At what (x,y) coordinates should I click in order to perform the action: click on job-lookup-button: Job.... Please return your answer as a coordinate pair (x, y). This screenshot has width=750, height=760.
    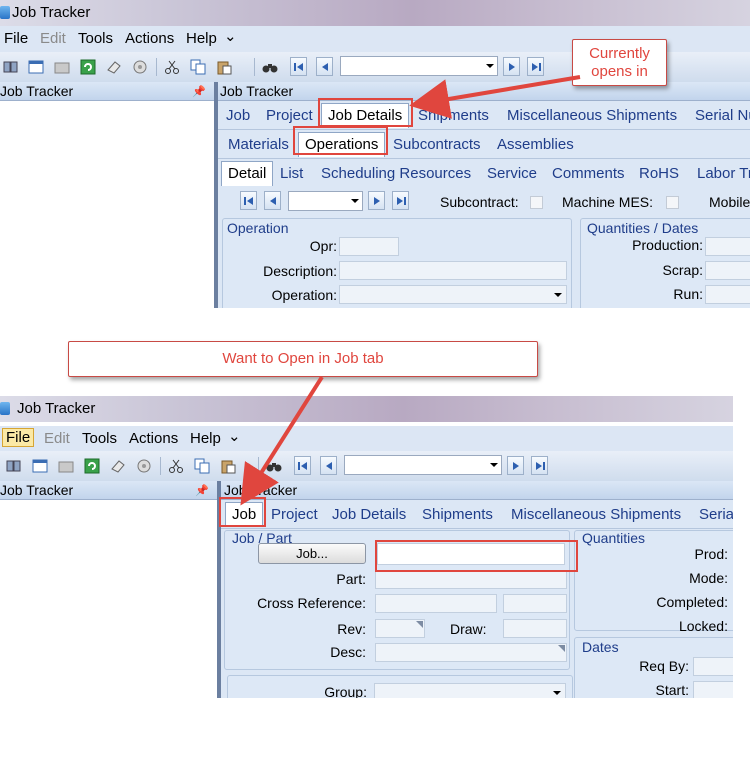
    Looking at the image, I should click on (312, 553).